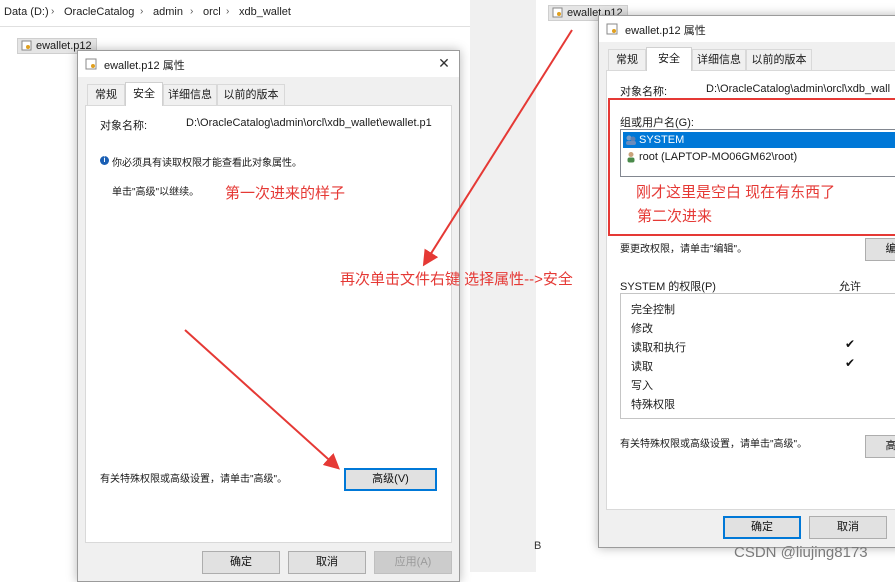  I want to click on watermark: CSDN @liujing8173, so click(801, 552).